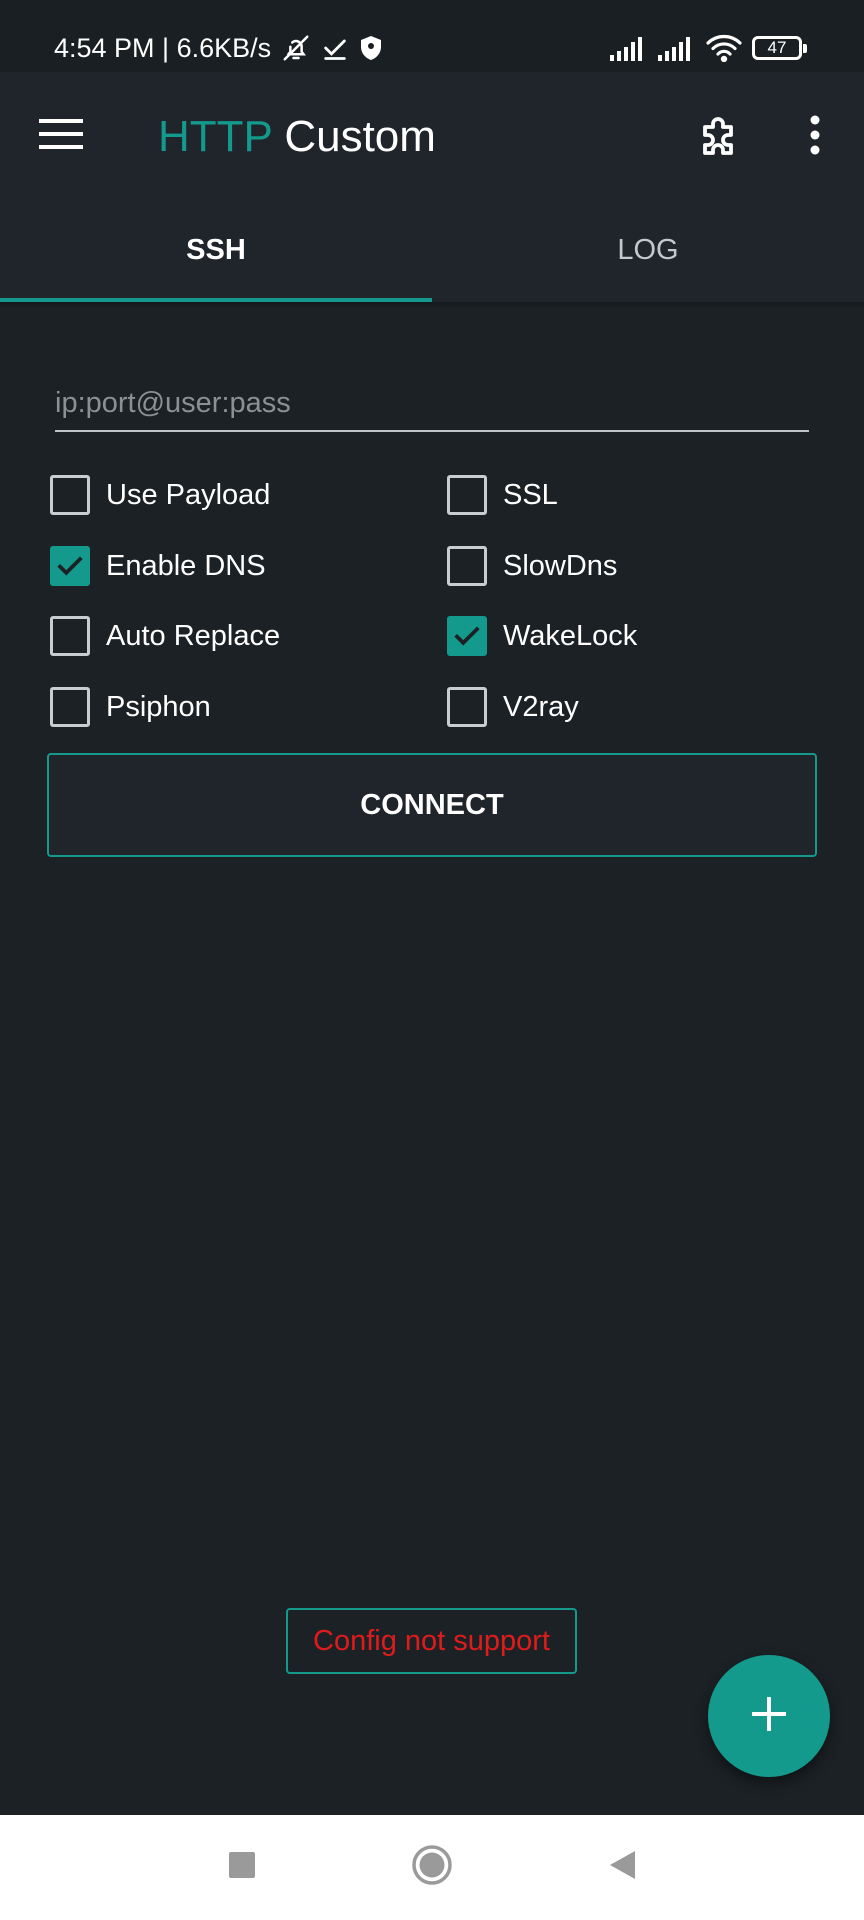 Image resolution: width=864 pixels, height=1920 pixels. I want to click on download-done-icon, so click(335, 48).